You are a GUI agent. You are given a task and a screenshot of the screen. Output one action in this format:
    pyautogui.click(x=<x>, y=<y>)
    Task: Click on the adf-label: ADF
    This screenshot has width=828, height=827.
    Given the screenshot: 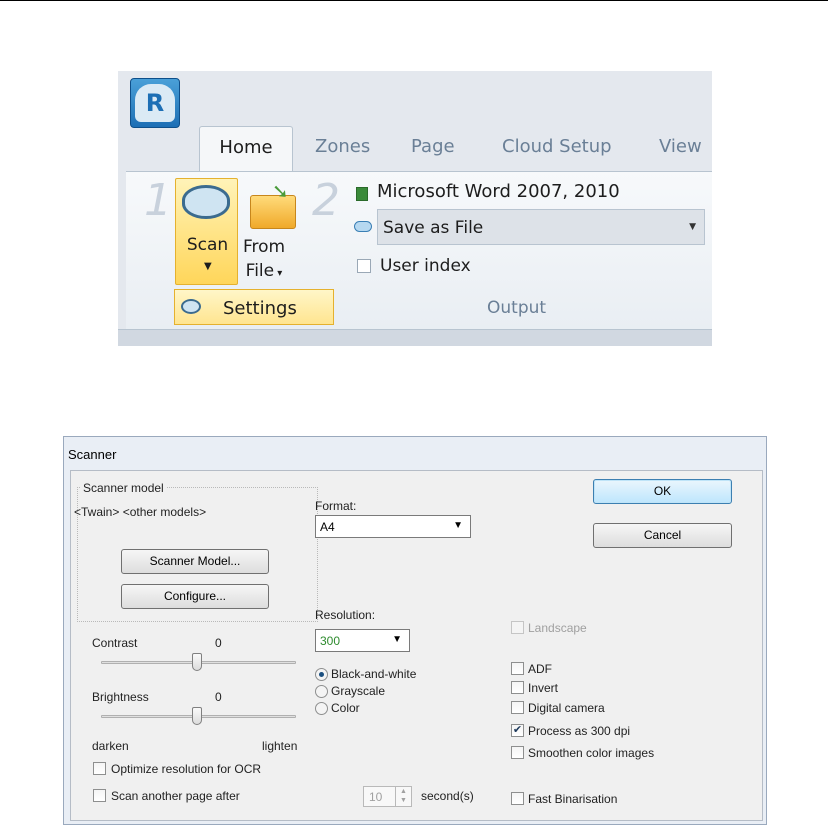 What is the action you would take?
    pyautogui.click(x=540, y=669)
    